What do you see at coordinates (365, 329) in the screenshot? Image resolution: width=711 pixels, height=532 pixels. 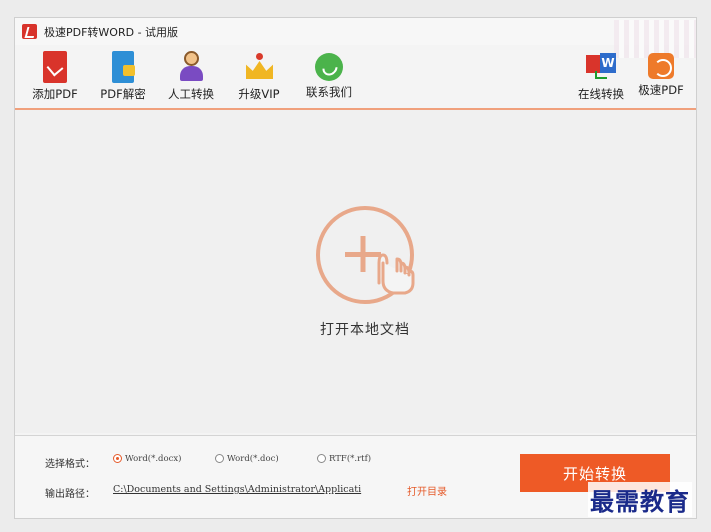 I see `open-local-document-label: 打开本地文档` at bounding box center [365, 329].